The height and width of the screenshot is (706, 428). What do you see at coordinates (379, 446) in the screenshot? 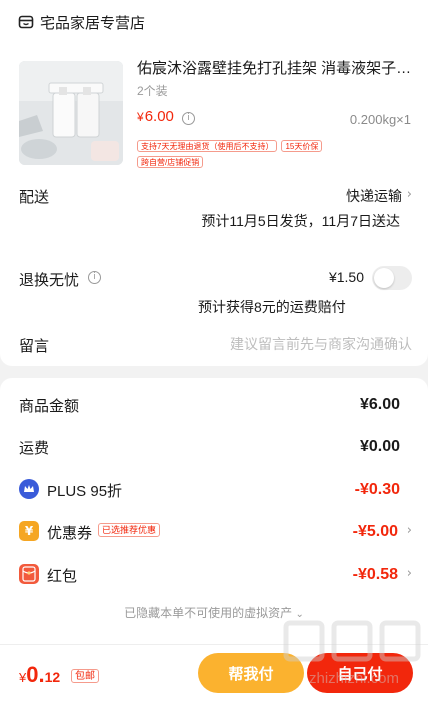
I see `freight-value: ¥0.00` at bounding box center [379, 446].